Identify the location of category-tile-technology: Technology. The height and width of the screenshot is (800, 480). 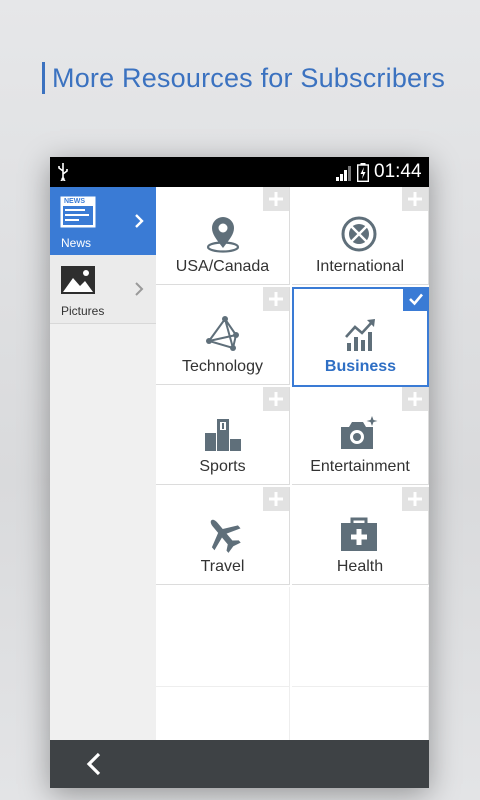
(223, 336).